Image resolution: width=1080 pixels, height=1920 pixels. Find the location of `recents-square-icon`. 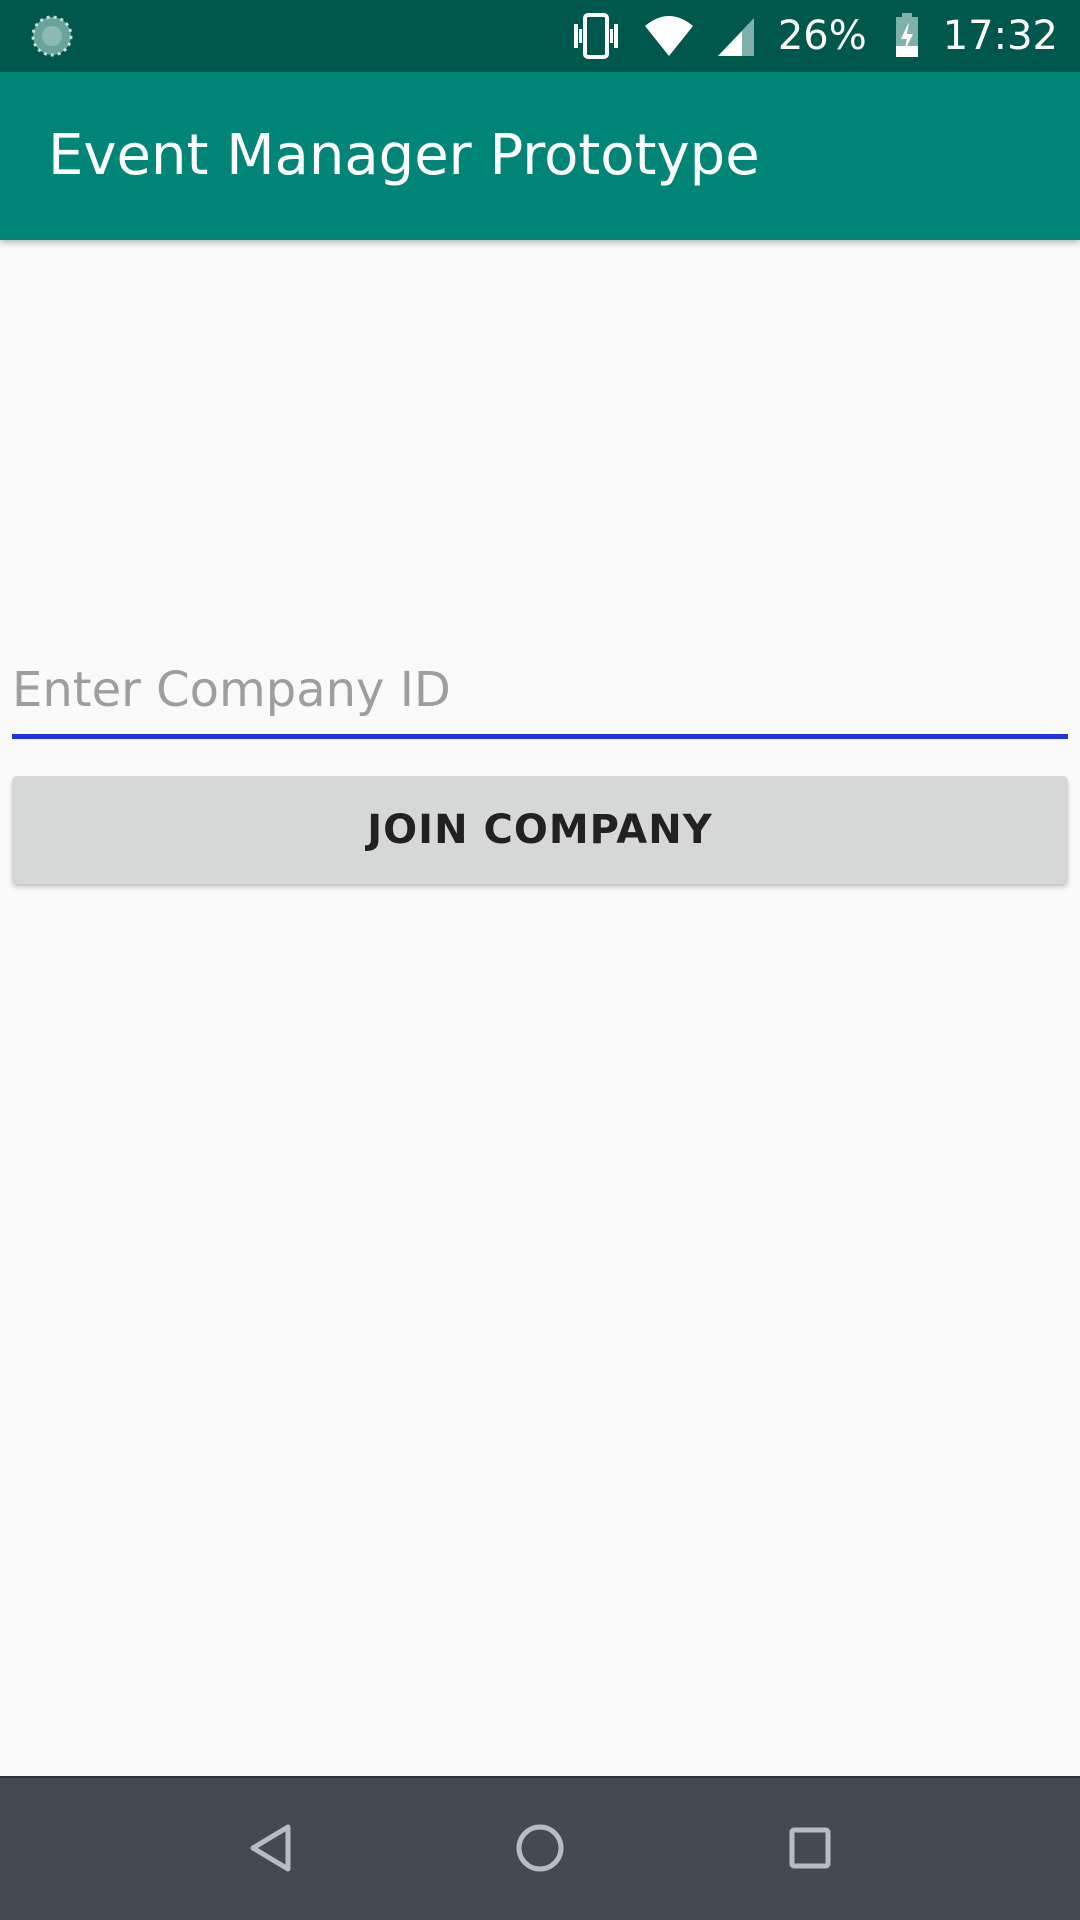

recents-square-icon is located at coordinates (810, 1850).